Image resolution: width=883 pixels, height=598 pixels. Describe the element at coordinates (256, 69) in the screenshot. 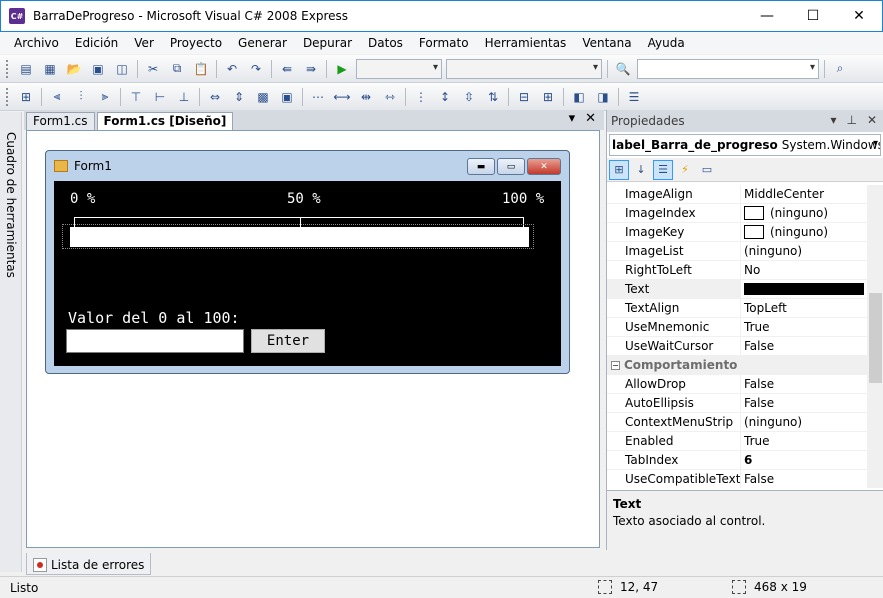

I see `redo-icon: ↷` at that location.